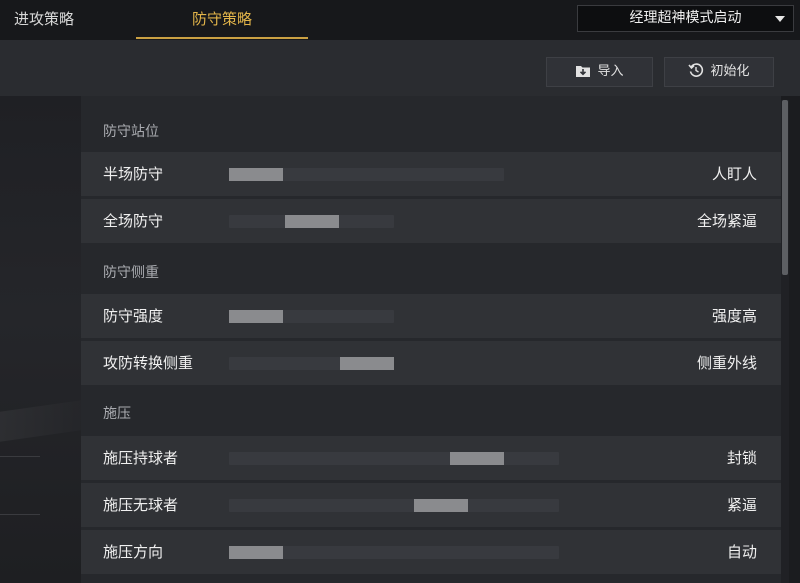 The image size is (800, 583). I want to click on section-title-defense-focus: 防守侧重, so click(131, 273).